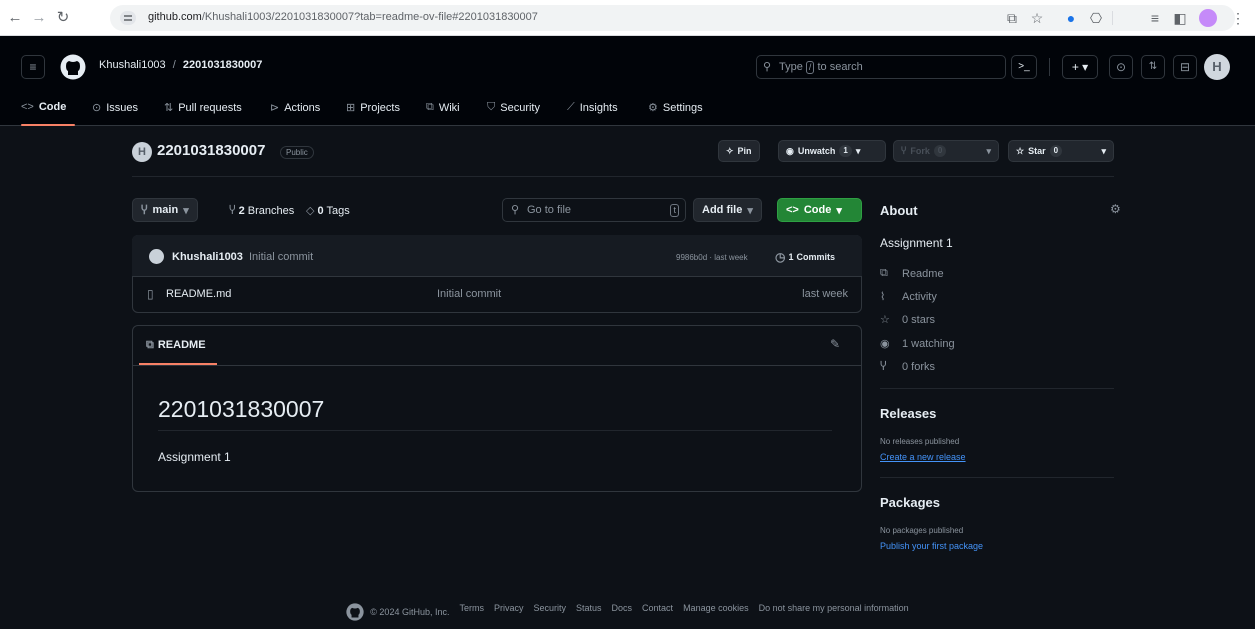 The width and height of the screenshot is (1255, 629). Describe the element at coordinates (1238, 18) in the screenshot. I see `kebab-menu-icon: ⋮` at that location.